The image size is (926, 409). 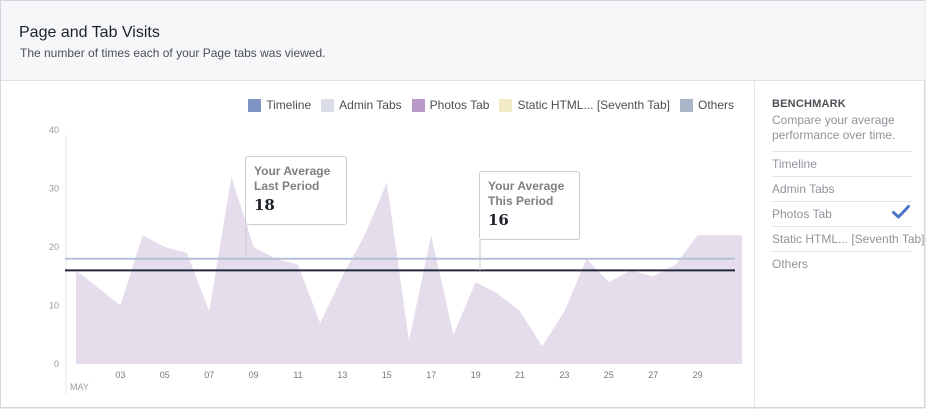 What do you see at coordinates (698, 375) in the screenshot?
I see `x-tick-label: 29` at bounding box center [698, 375].